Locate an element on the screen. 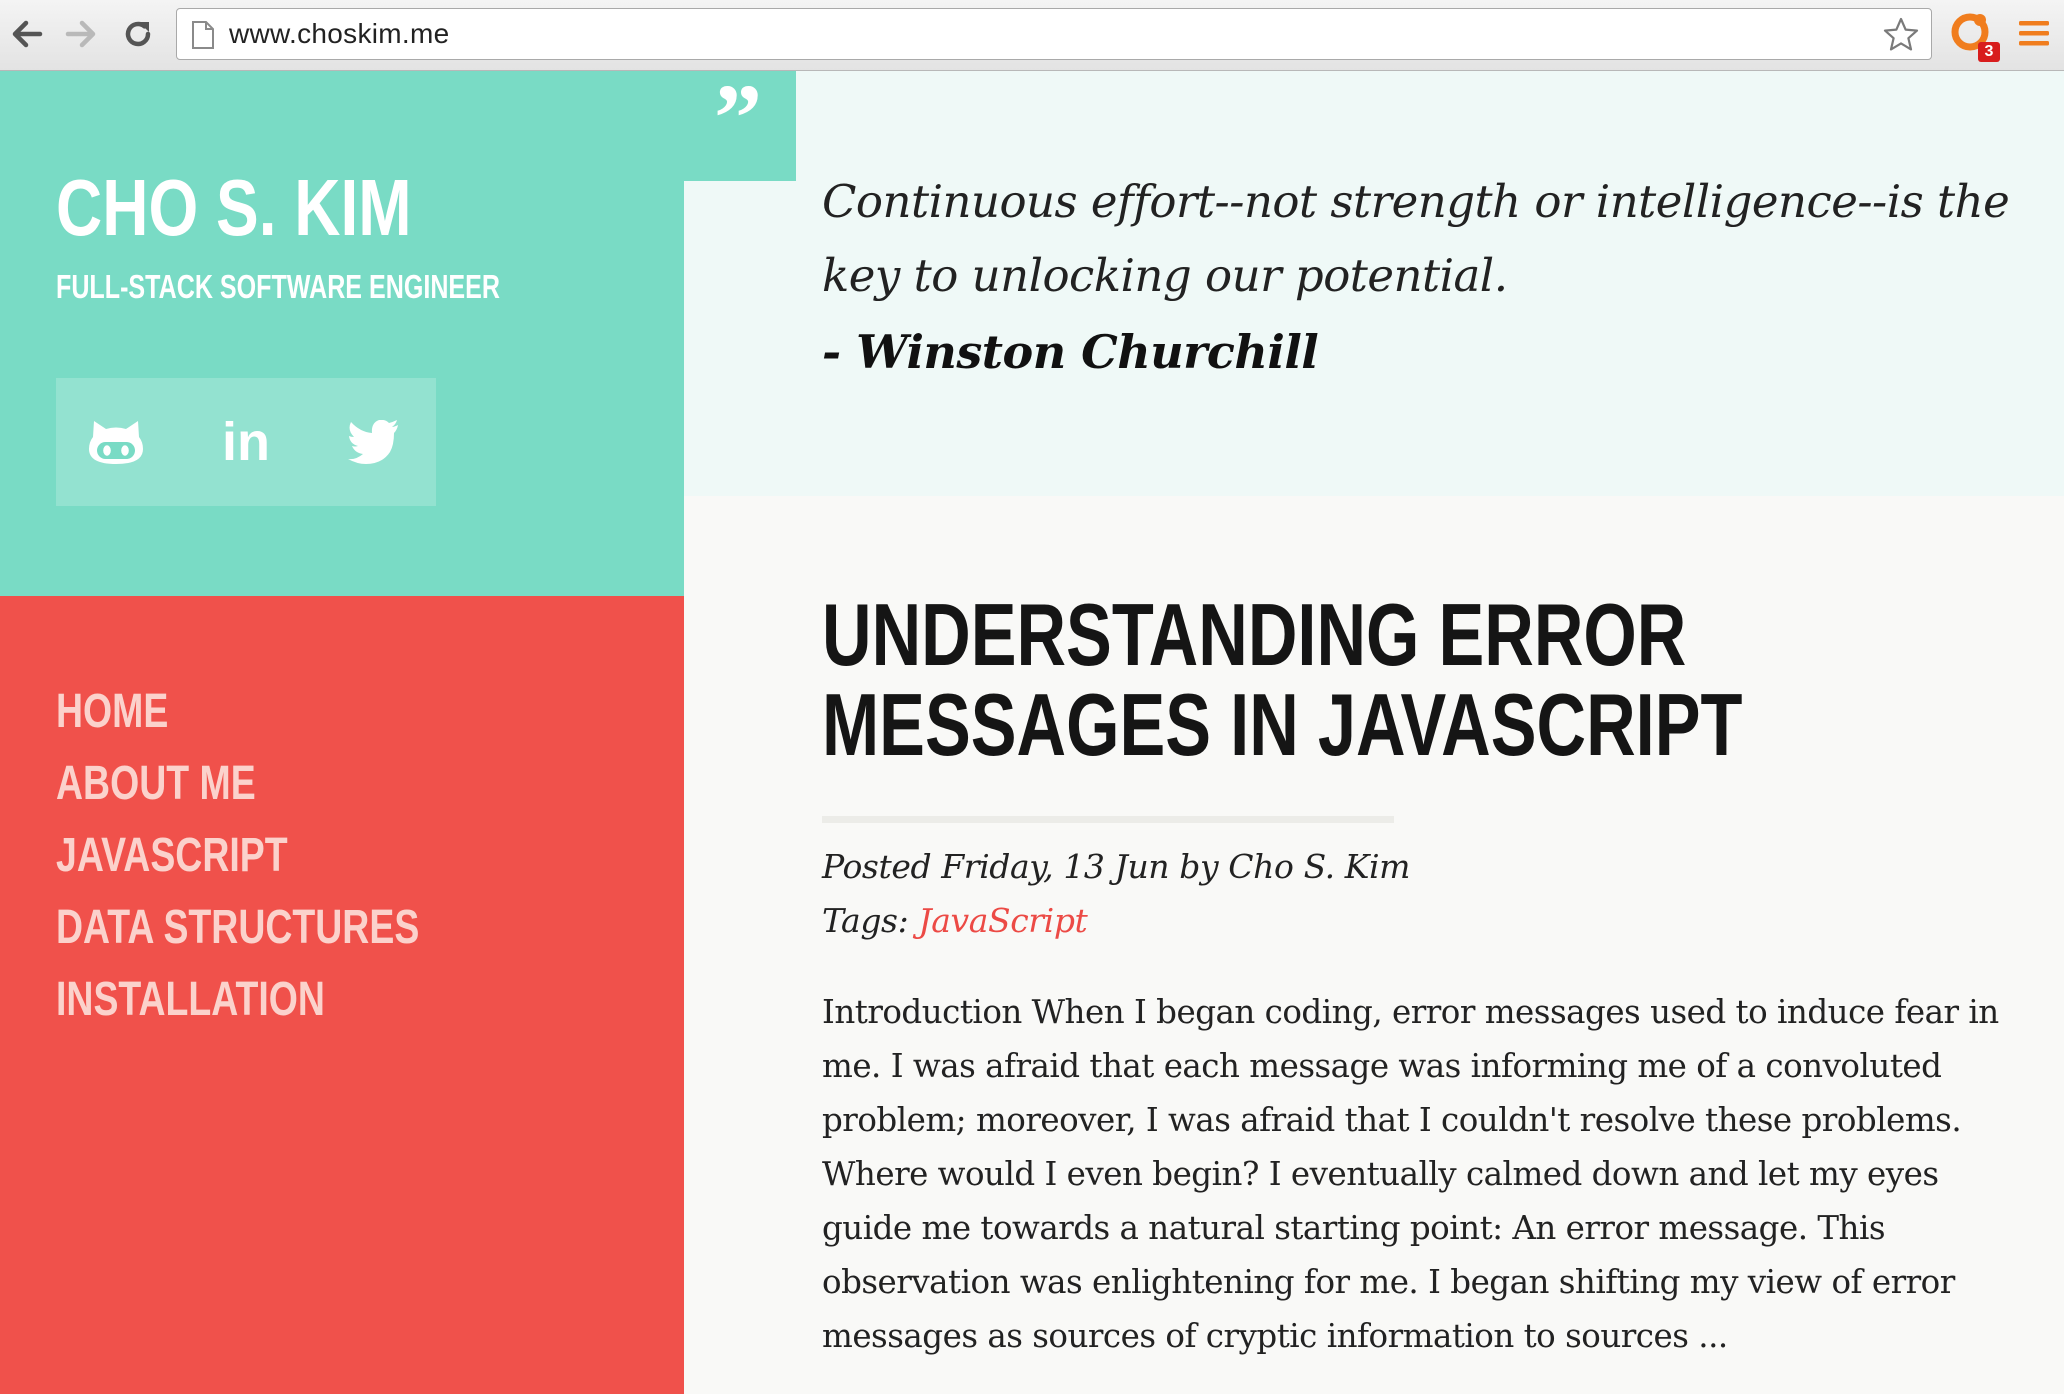  linkedin-label: in is located at coordinates (246, 442).